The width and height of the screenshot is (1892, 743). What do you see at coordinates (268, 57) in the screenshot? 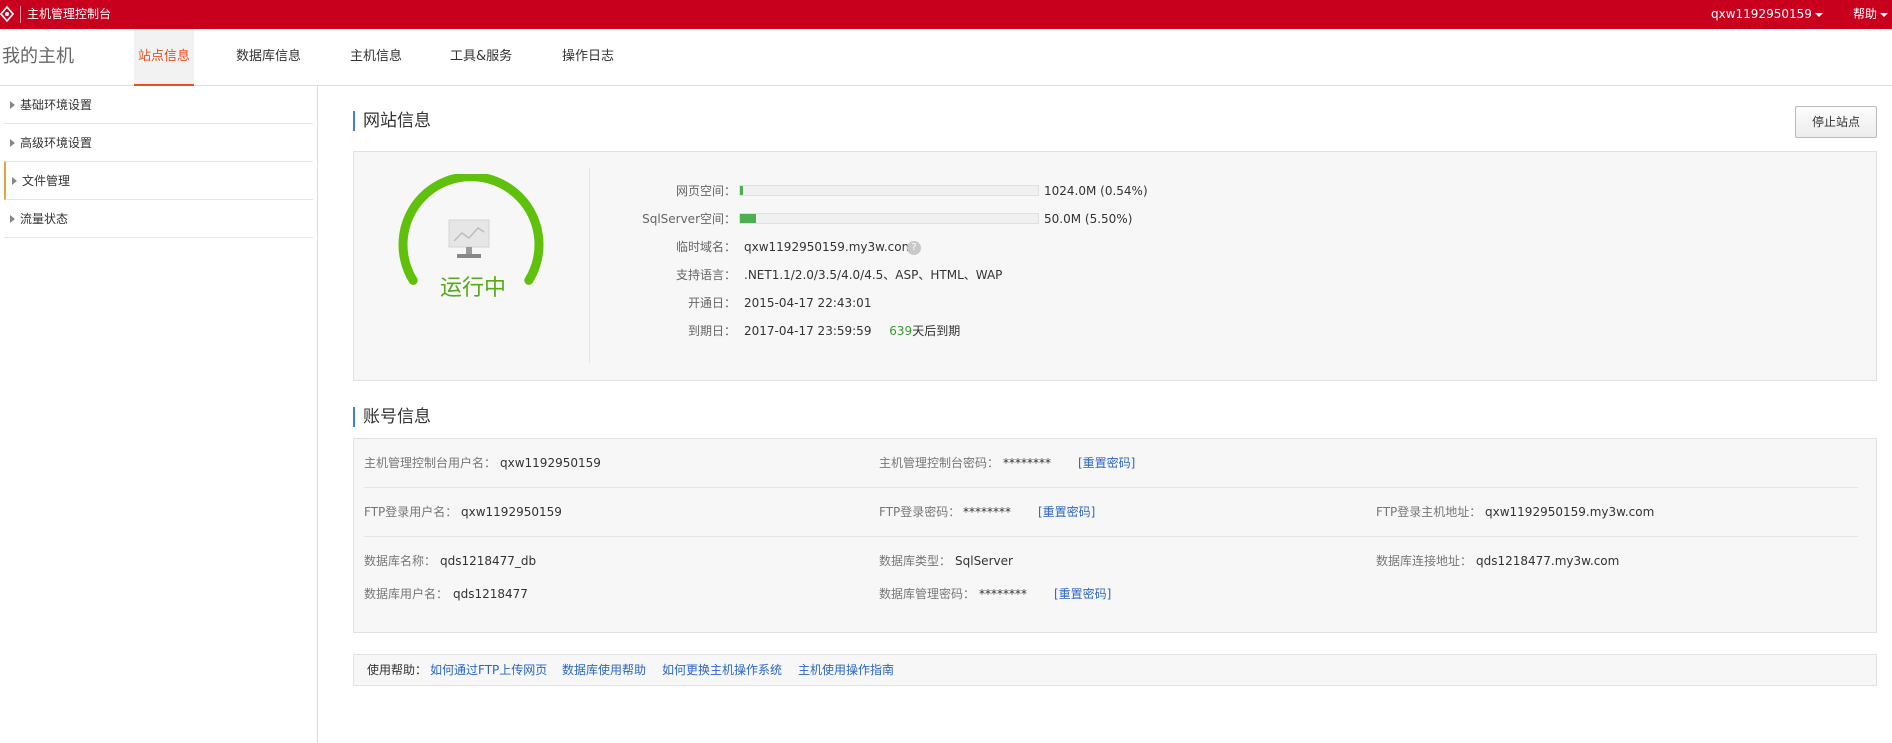
I see `tab-database-info: 数据库信息` at bounding box center [268, 57].